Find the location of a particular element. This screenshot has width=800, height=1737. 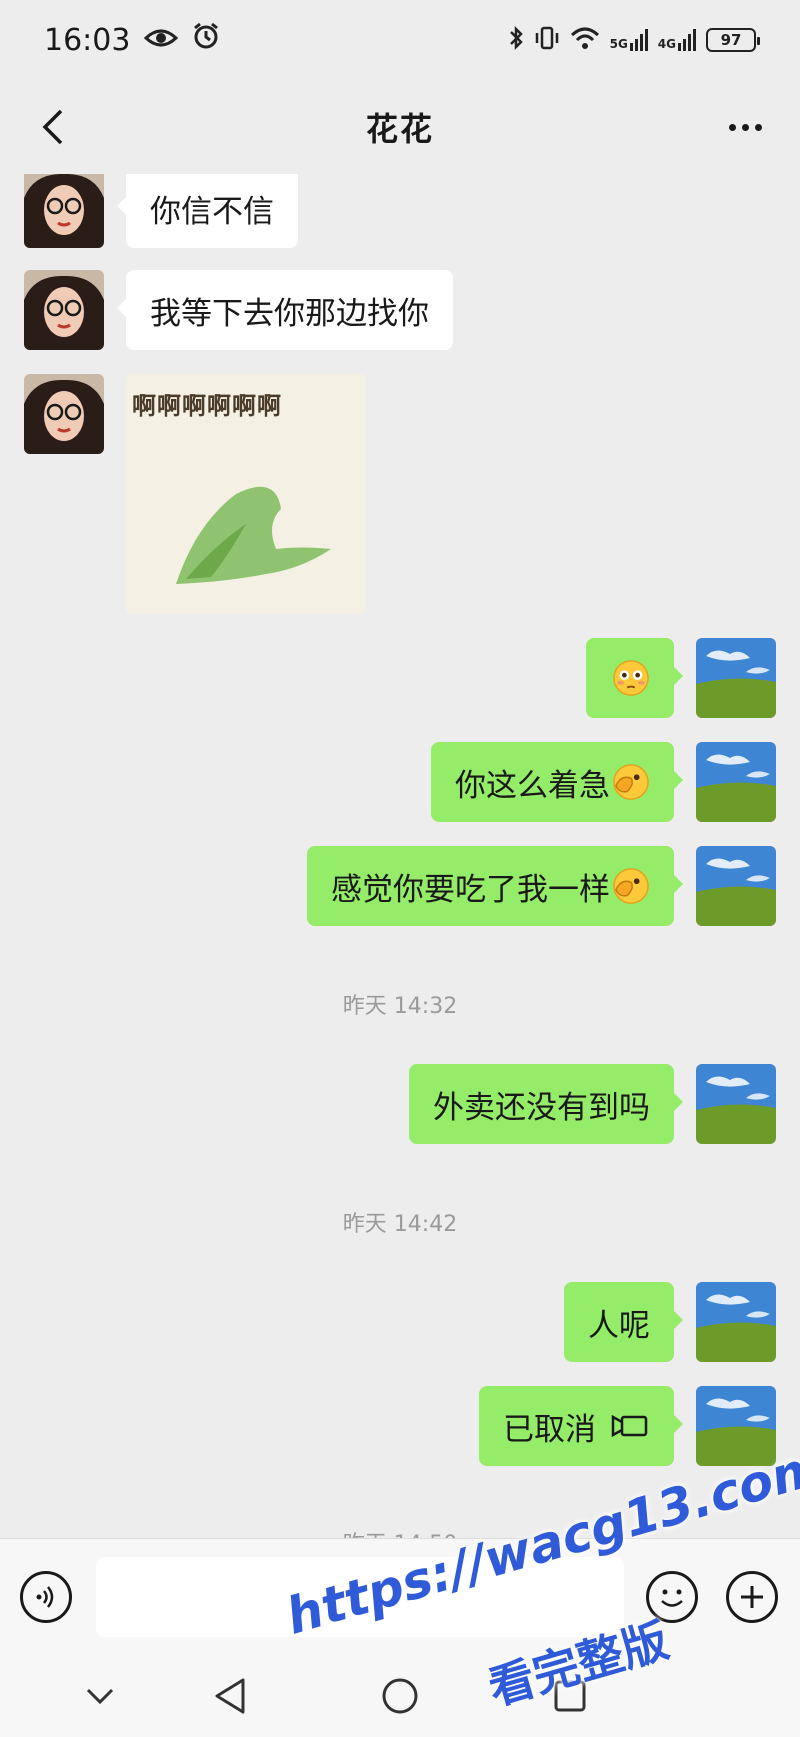

voice-icon is located at coordinates (45, 1597).